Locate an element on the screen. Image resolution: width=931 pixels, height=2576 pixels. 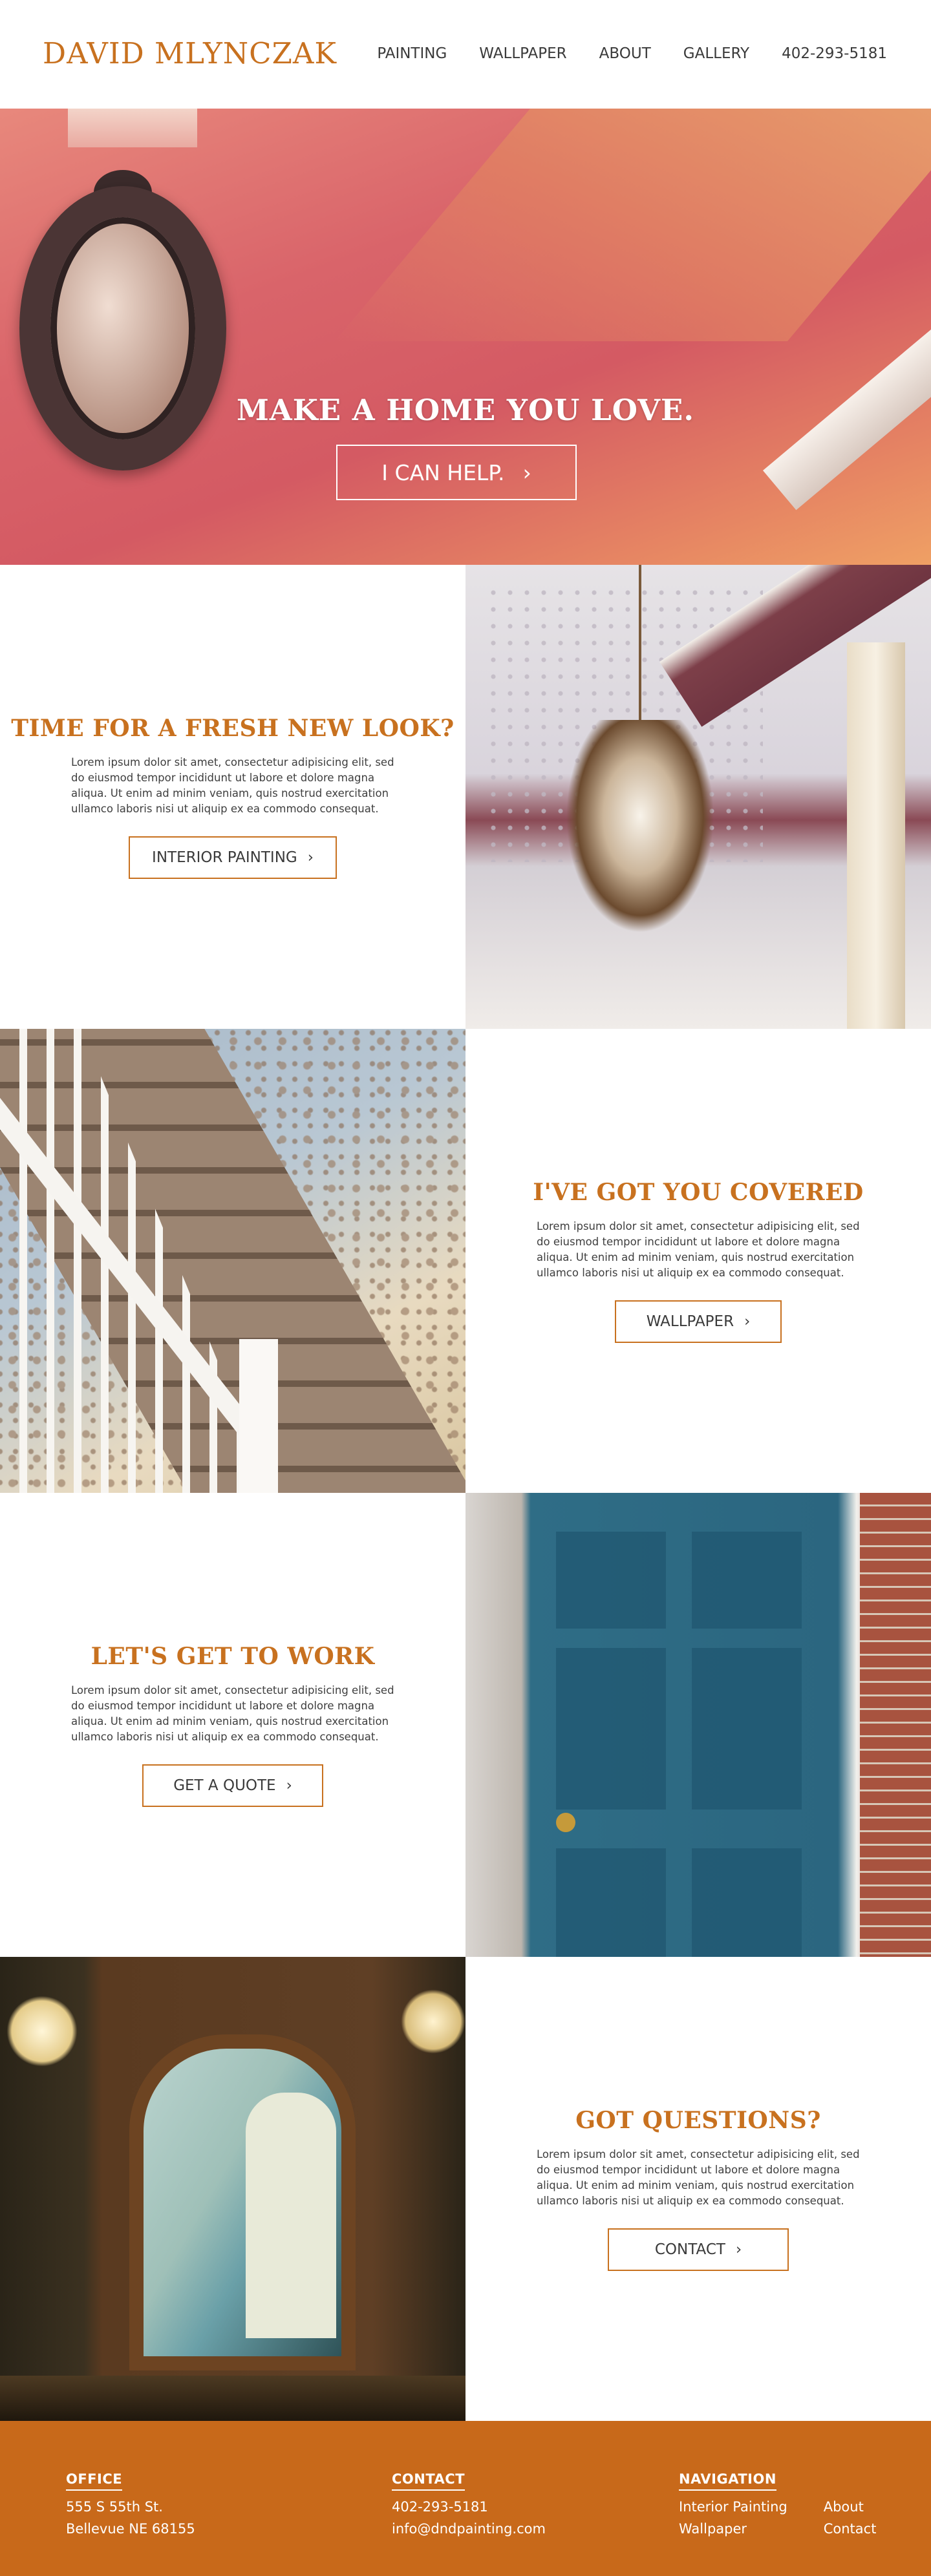
brick-wall is located at coordinates (895, 1725).